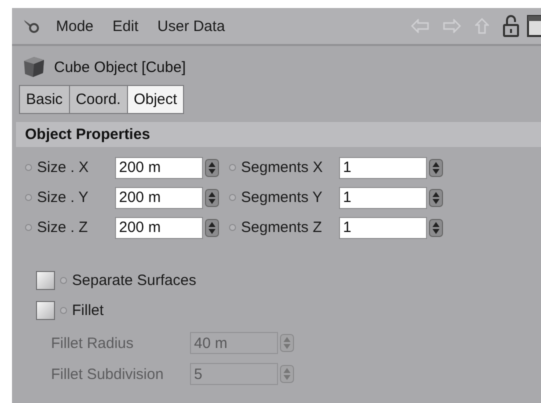 The image size is (541, 403). What do you see at coordinates (120, 67) in the screenshot?
I see `object-title: Cube Object [Cube]` at bounding box center [120, 67].